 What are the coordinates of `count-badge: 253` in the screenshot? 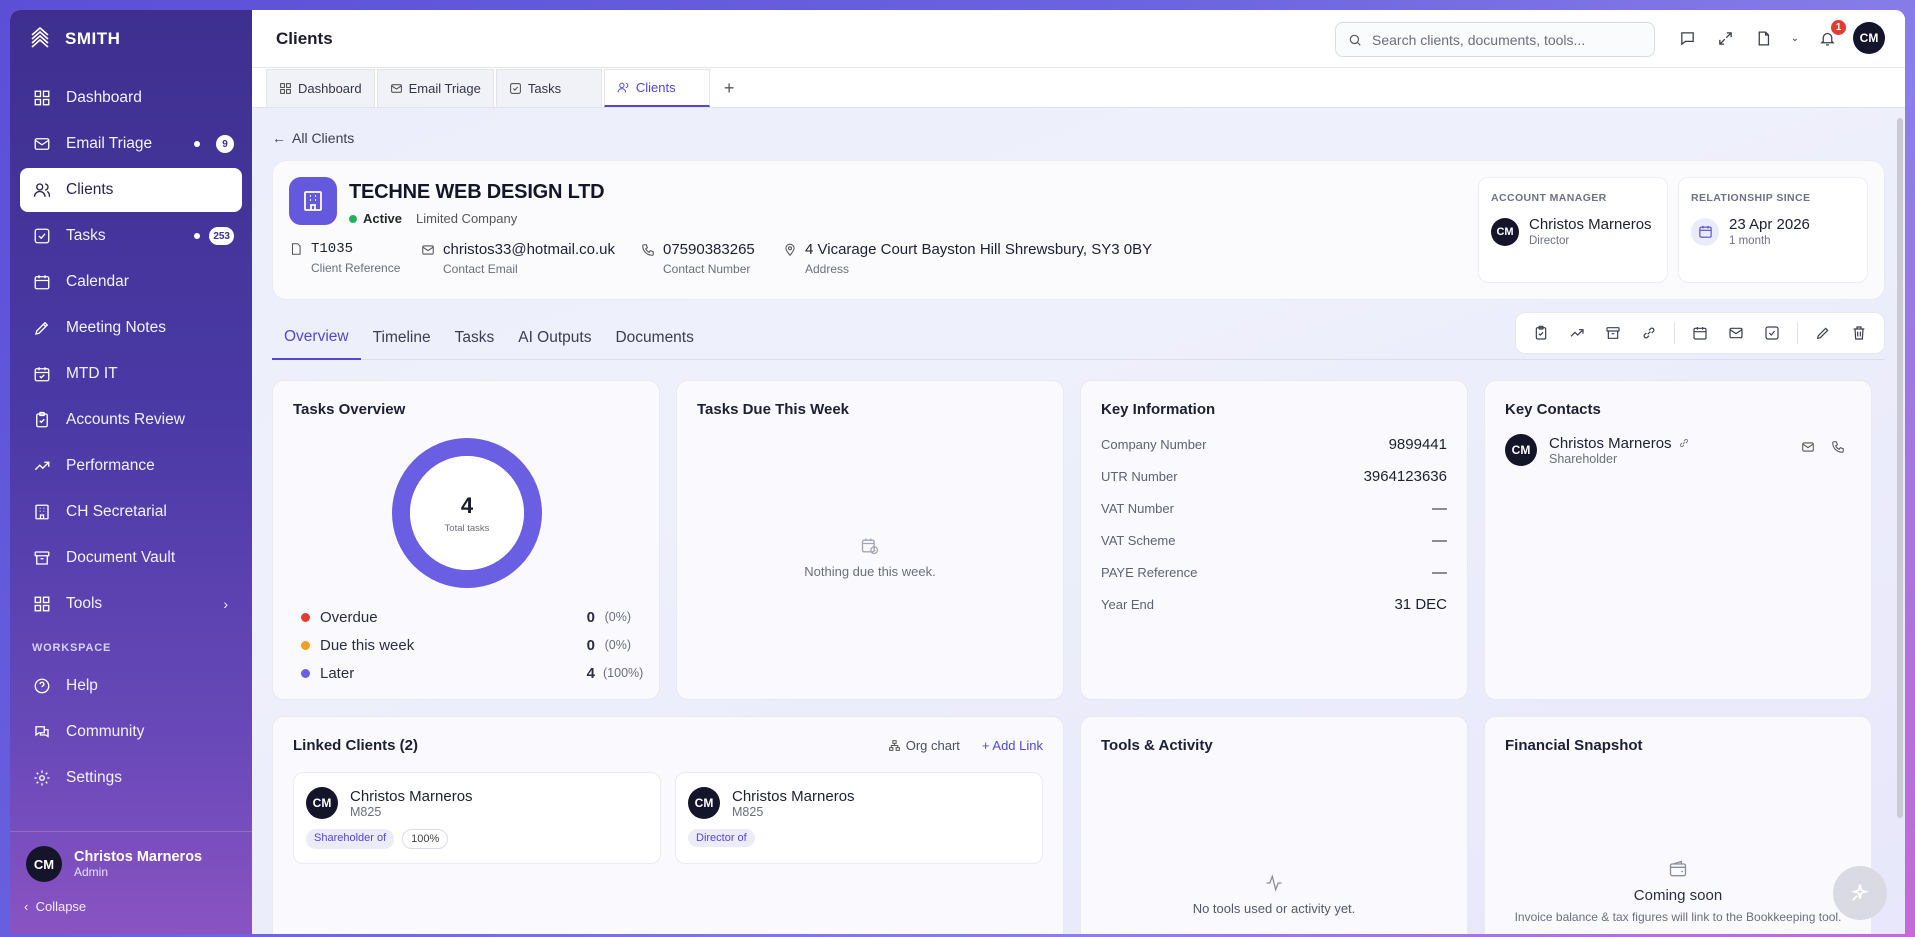 It's located at (221, 236).